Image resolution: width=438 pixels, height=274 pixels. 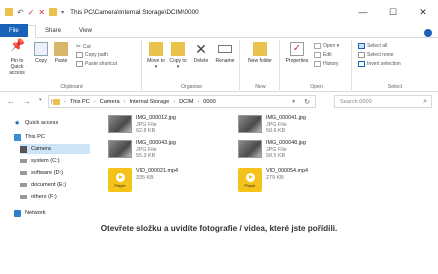 What do you see at coordinates (276, 156) in the screenshot?
I see `file-size: 58.5 KB` at bounding box center [276, 156].